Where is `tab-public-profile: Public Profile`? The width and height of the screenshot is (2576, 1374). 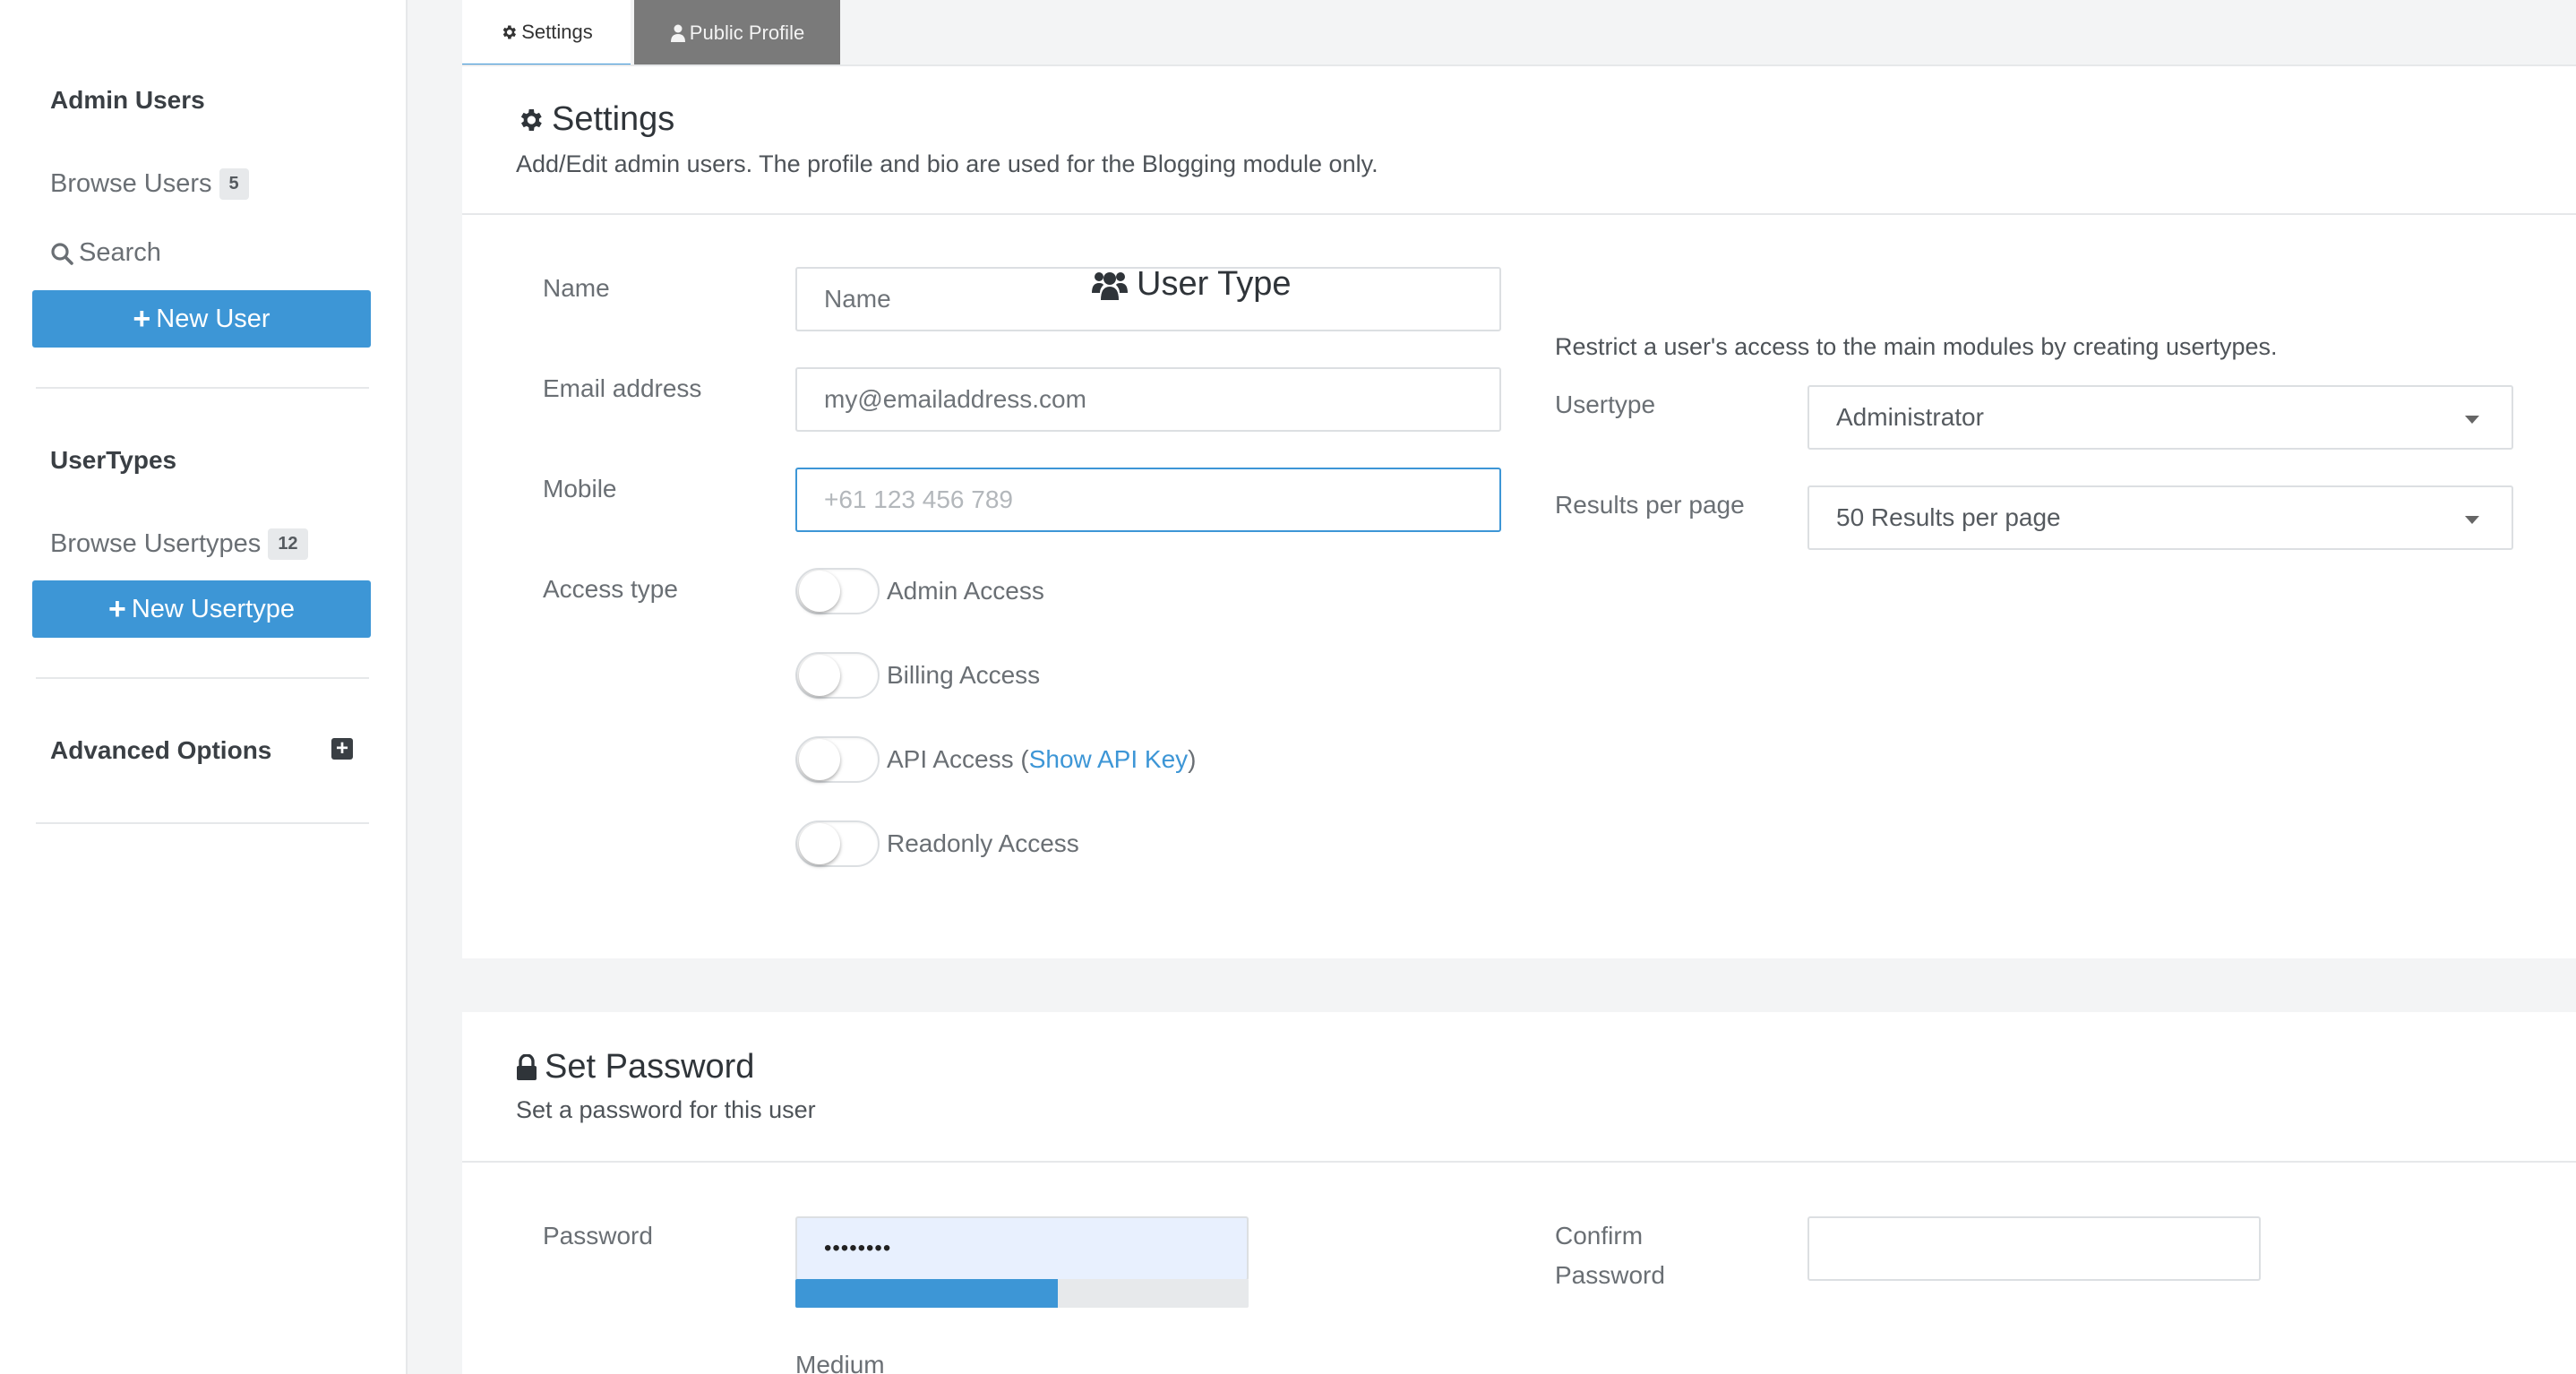
tab-public-profile: Public Profile is located at coordinates (737, 33).